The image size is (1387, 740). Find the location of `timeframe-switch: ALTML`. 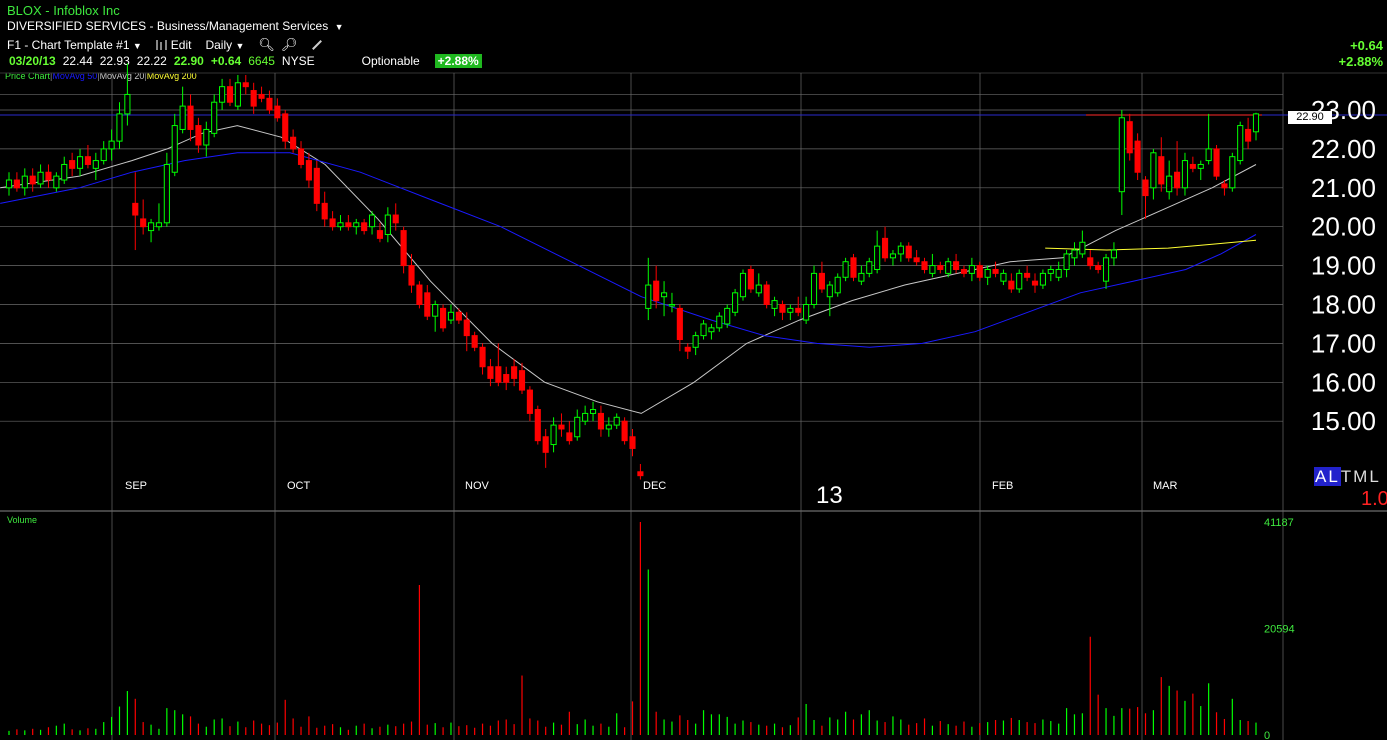

timeframe-switch: ALTML is located at coordinates (1347, 477).